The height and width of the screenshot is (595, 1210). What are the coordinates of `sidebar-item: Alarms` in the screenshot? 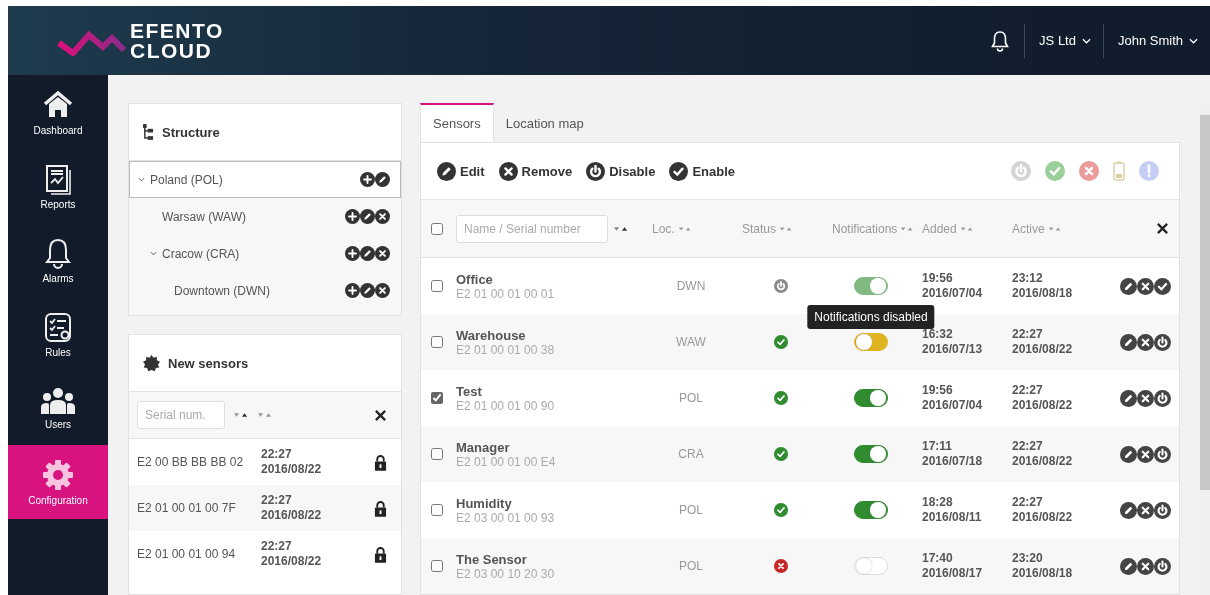 It's located at (58, 260).